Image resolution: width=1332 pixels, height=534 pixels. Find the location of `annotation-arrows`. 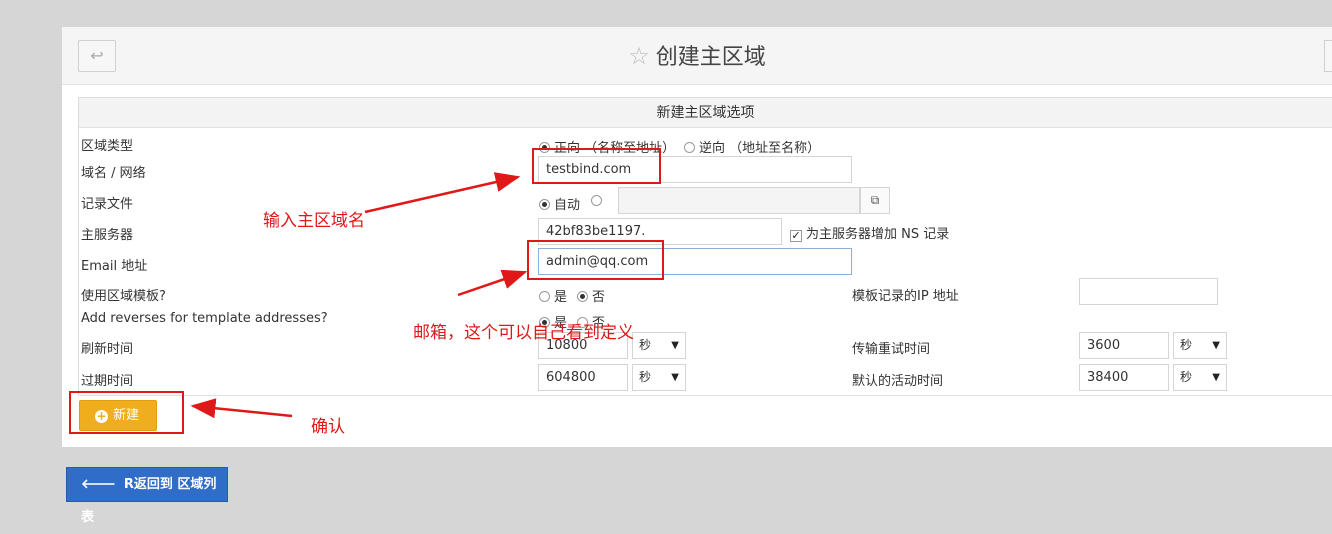

annotation-arrows is located at coordinates (359, 295).